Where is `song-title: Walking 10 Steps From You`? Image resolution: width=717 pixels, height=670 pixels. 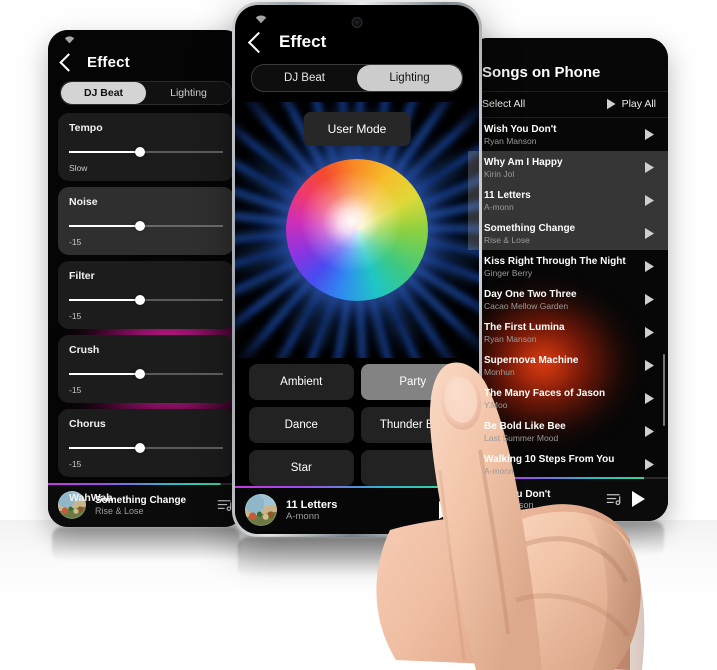 song-title: Walking 10 Steps From You is located at coordinates (549, 459).